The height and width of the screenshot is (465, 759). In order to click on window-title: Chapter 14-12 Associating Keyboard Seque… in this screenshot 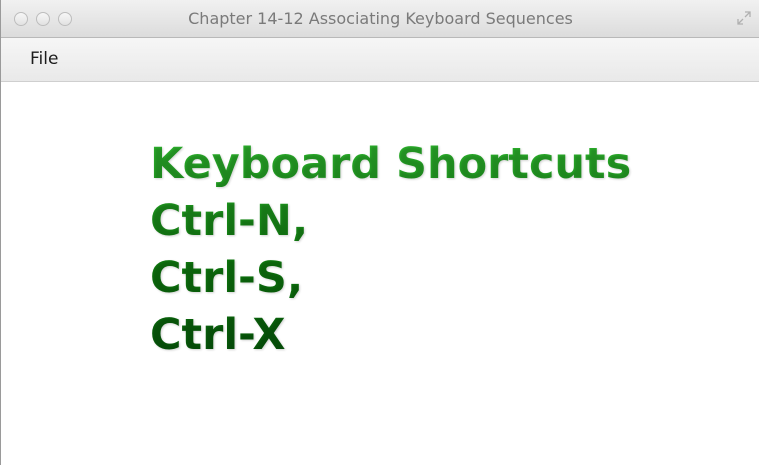, I will do `click(380, 18)`.